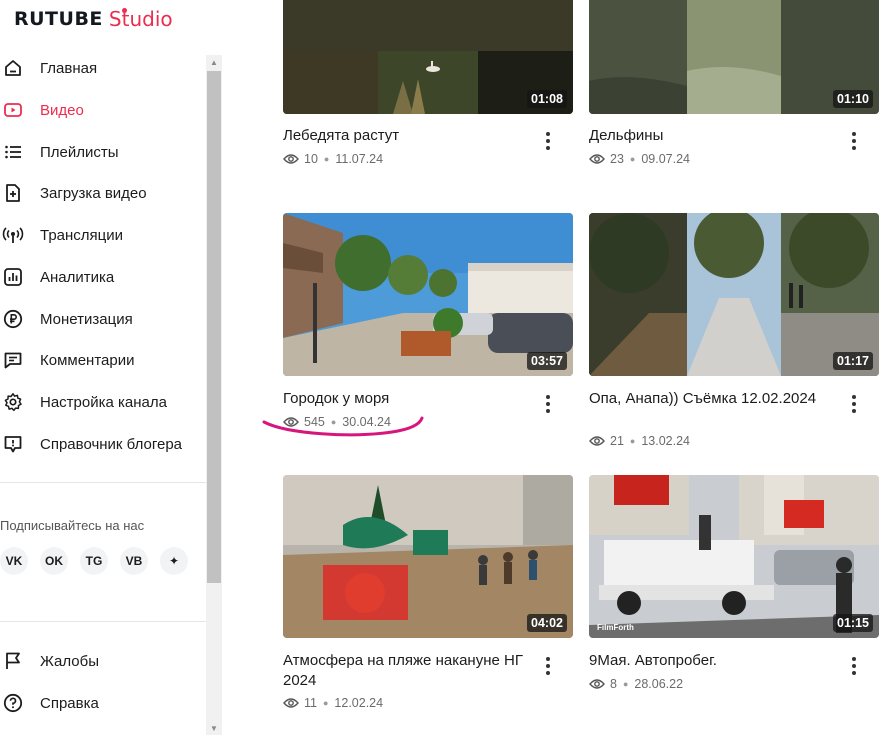  Describe the element at coordinates (853, 361) in the screenshot. I see `video-duration: 01:17` at that location.